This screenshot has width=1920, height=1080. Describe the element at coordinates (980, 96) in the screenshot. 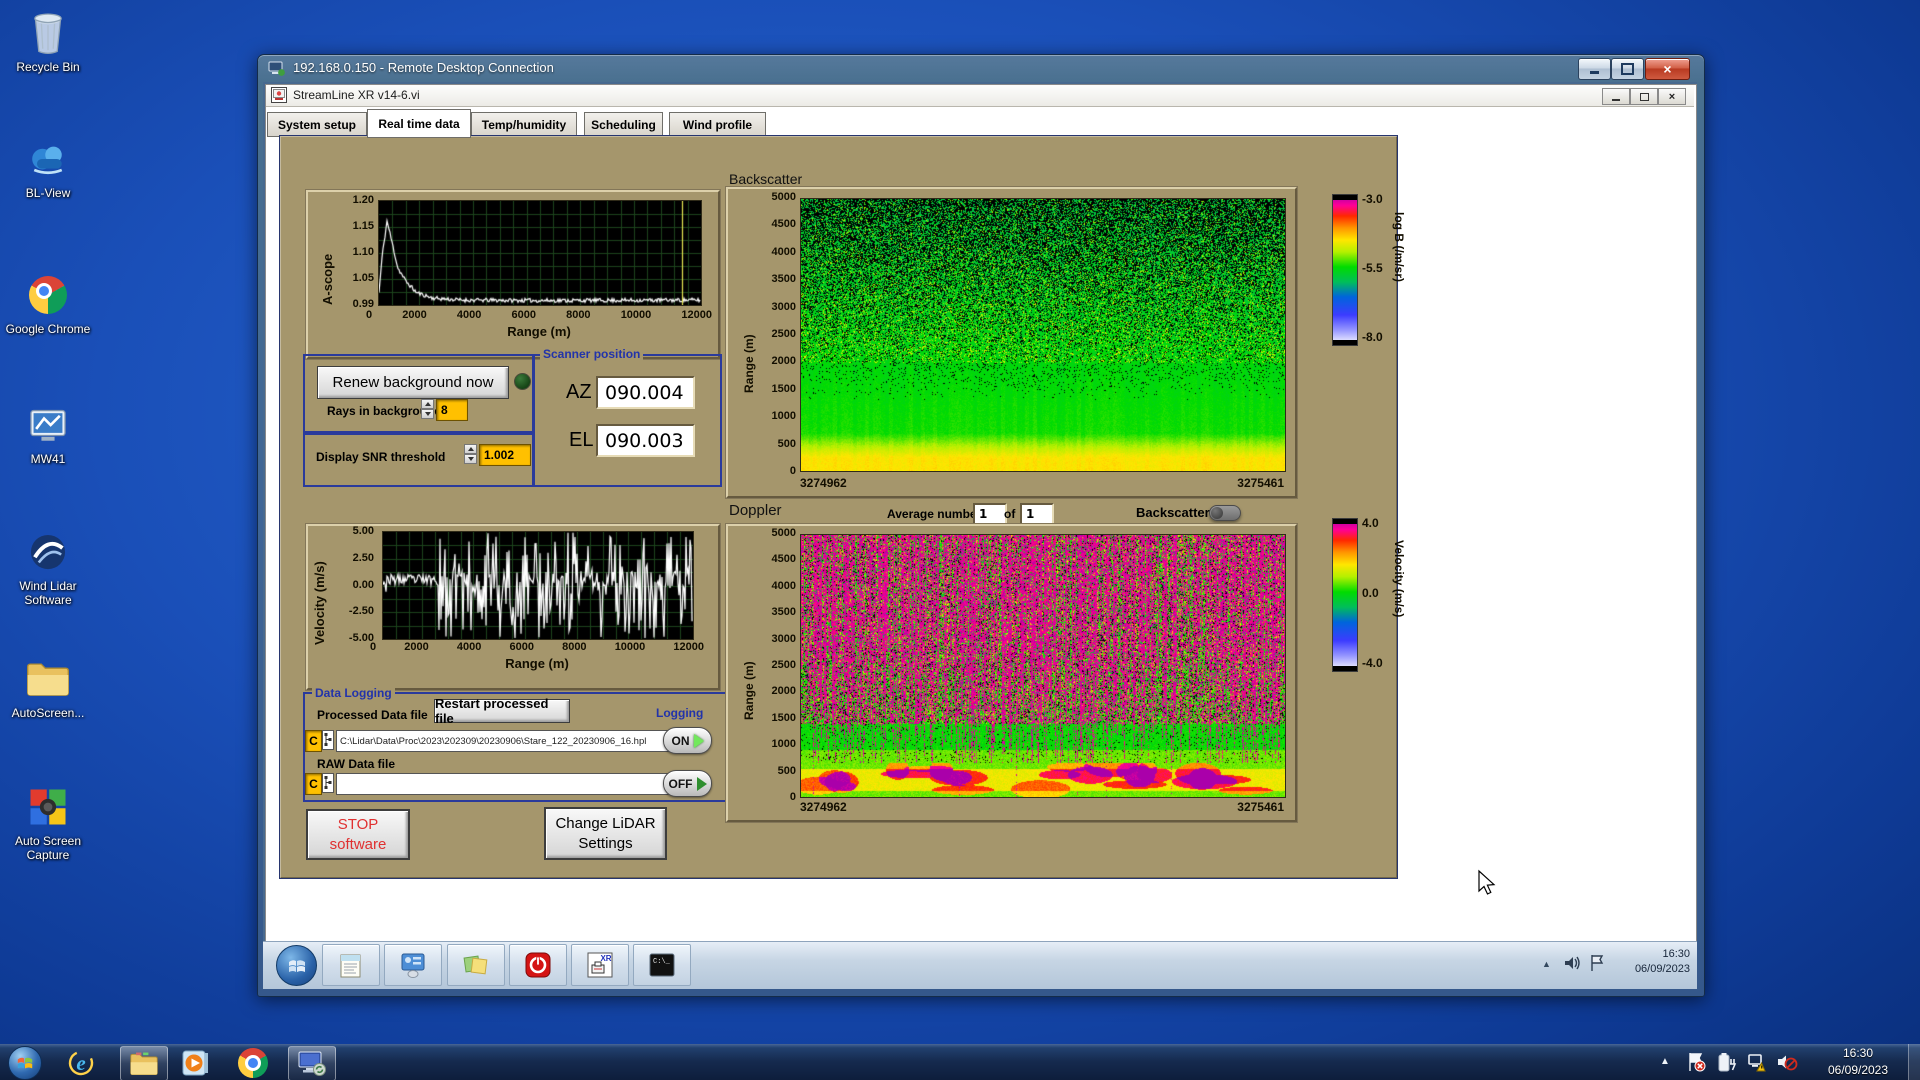

I see `app-titlebar` at that location.